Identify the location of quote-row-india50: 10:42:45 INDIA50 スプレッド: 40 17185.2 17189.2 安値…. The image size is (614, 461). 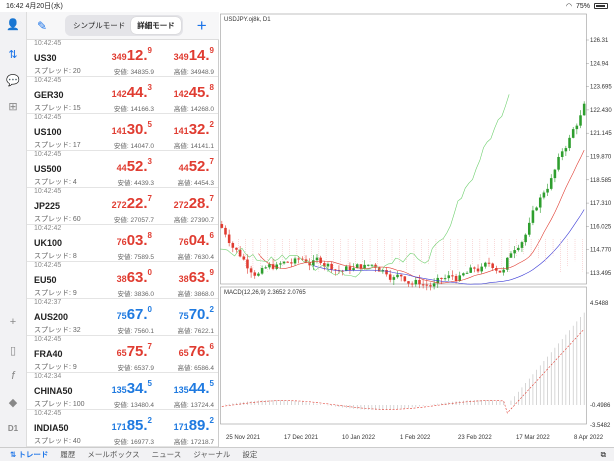
(122, 428).